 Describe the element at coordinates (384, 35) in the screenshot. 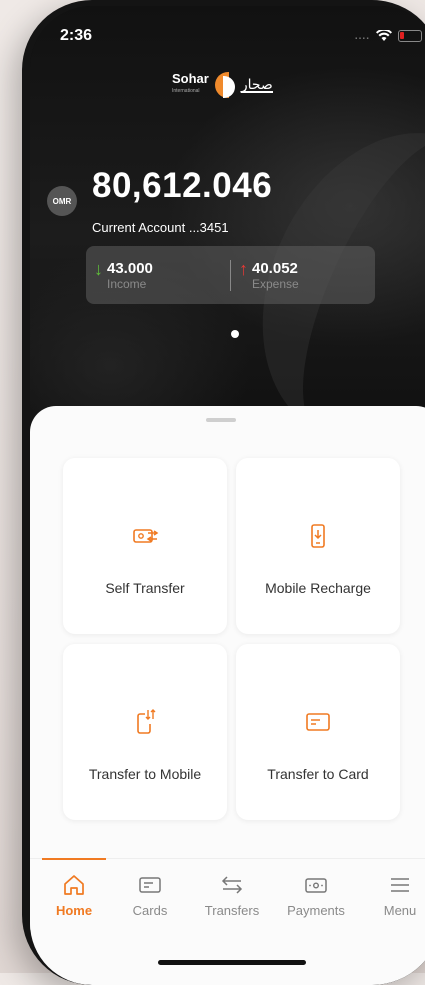

I see `wifi-icon` at that location.